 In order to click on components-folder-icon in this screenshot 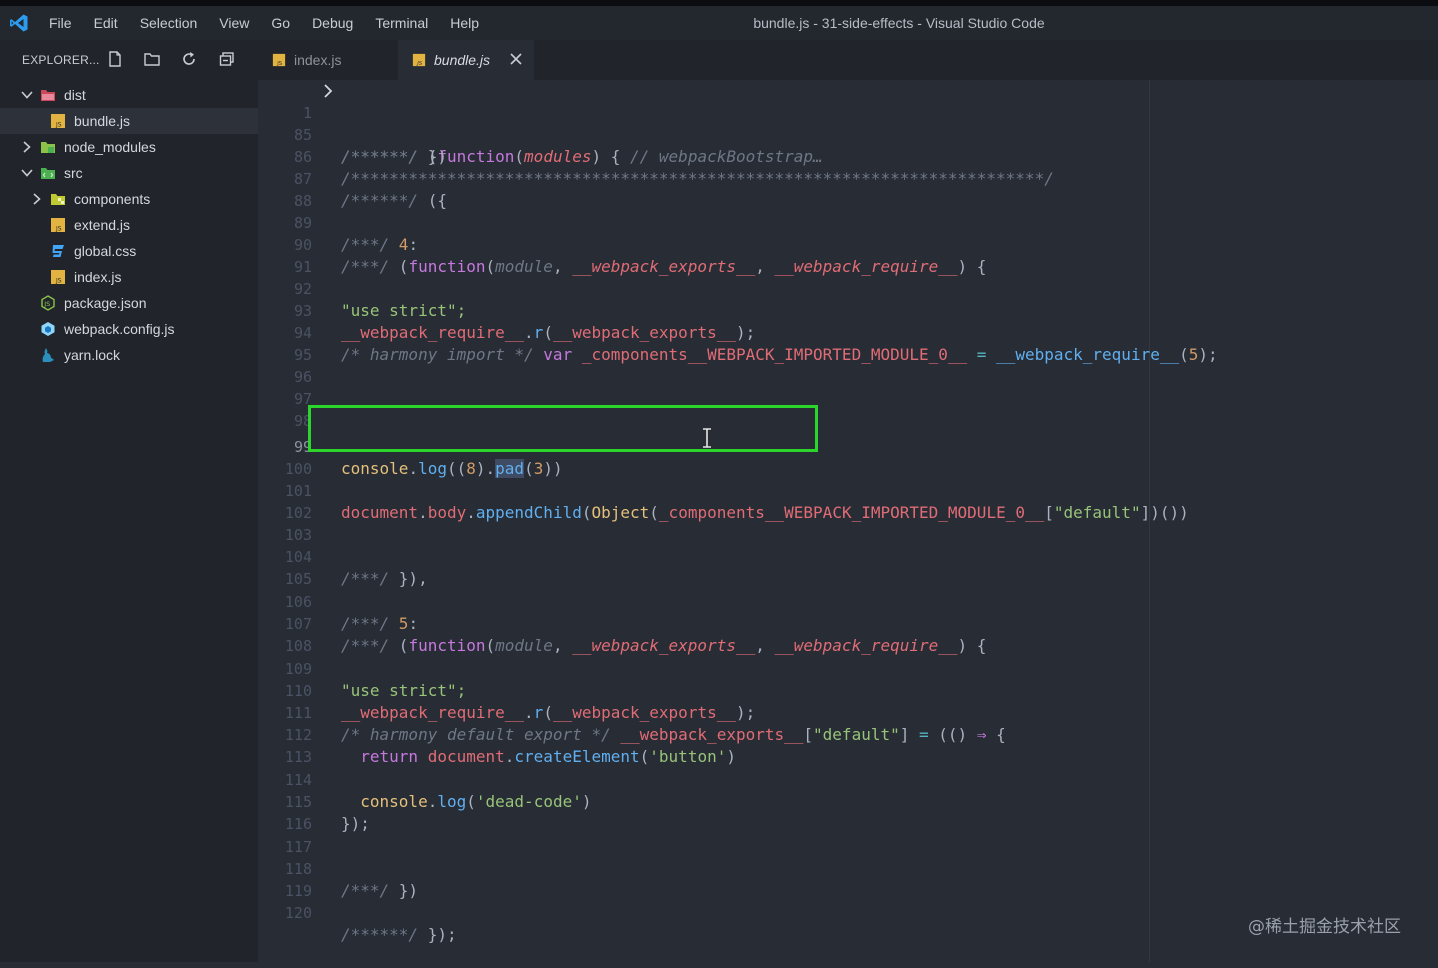, I will do `click(58, 199)`.